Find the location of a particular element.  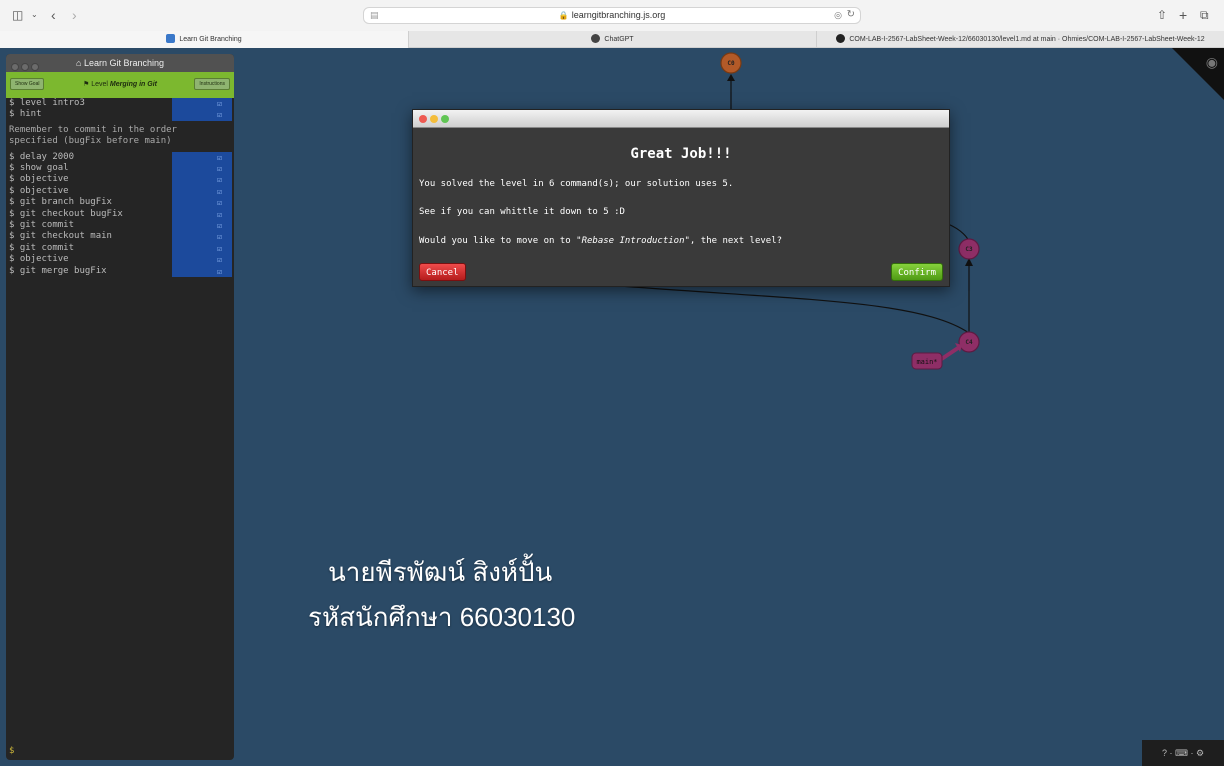

command-text: $ git checkout main is located at coordinates (60, 236).